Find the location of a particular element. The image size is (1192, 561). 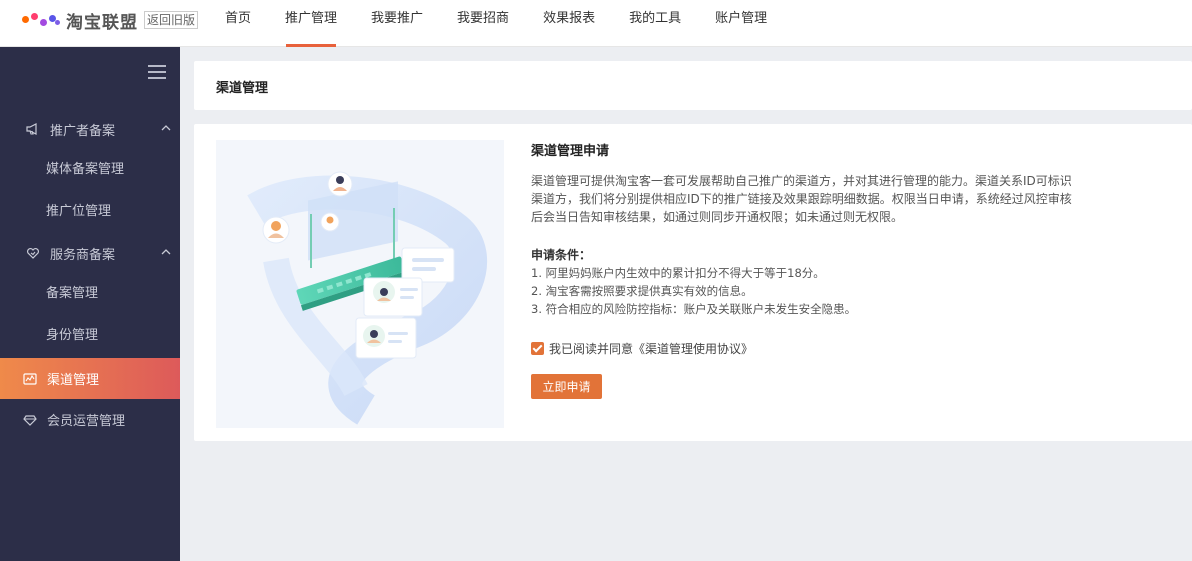

nav-account-management: 账户管理 is located at coordinates (741, 23).